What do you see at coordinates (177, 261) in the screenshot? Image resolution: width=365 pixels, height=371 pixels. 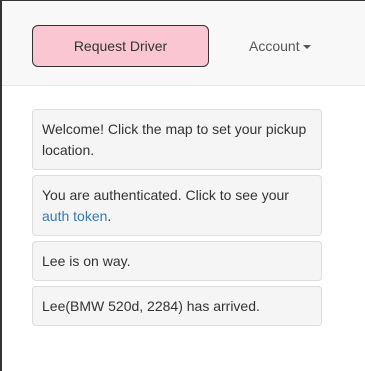 I see `message-driver-on-way: Lee is on way.` at bounding box center [177, 261].